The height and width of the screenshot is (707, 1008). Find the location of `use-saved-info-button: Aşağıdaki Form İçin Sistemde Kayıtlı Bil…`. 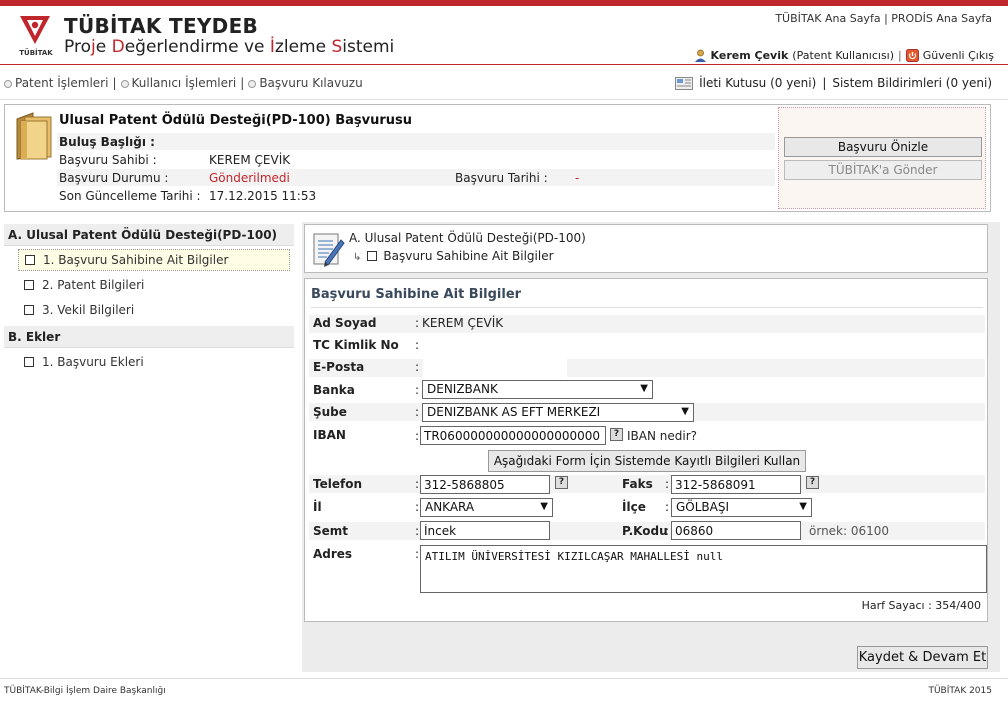

use-saved-info-button: Aşağıdaki Form İçin Sistemde Kayıtlı Bil… is located at coordinates (647, 461).